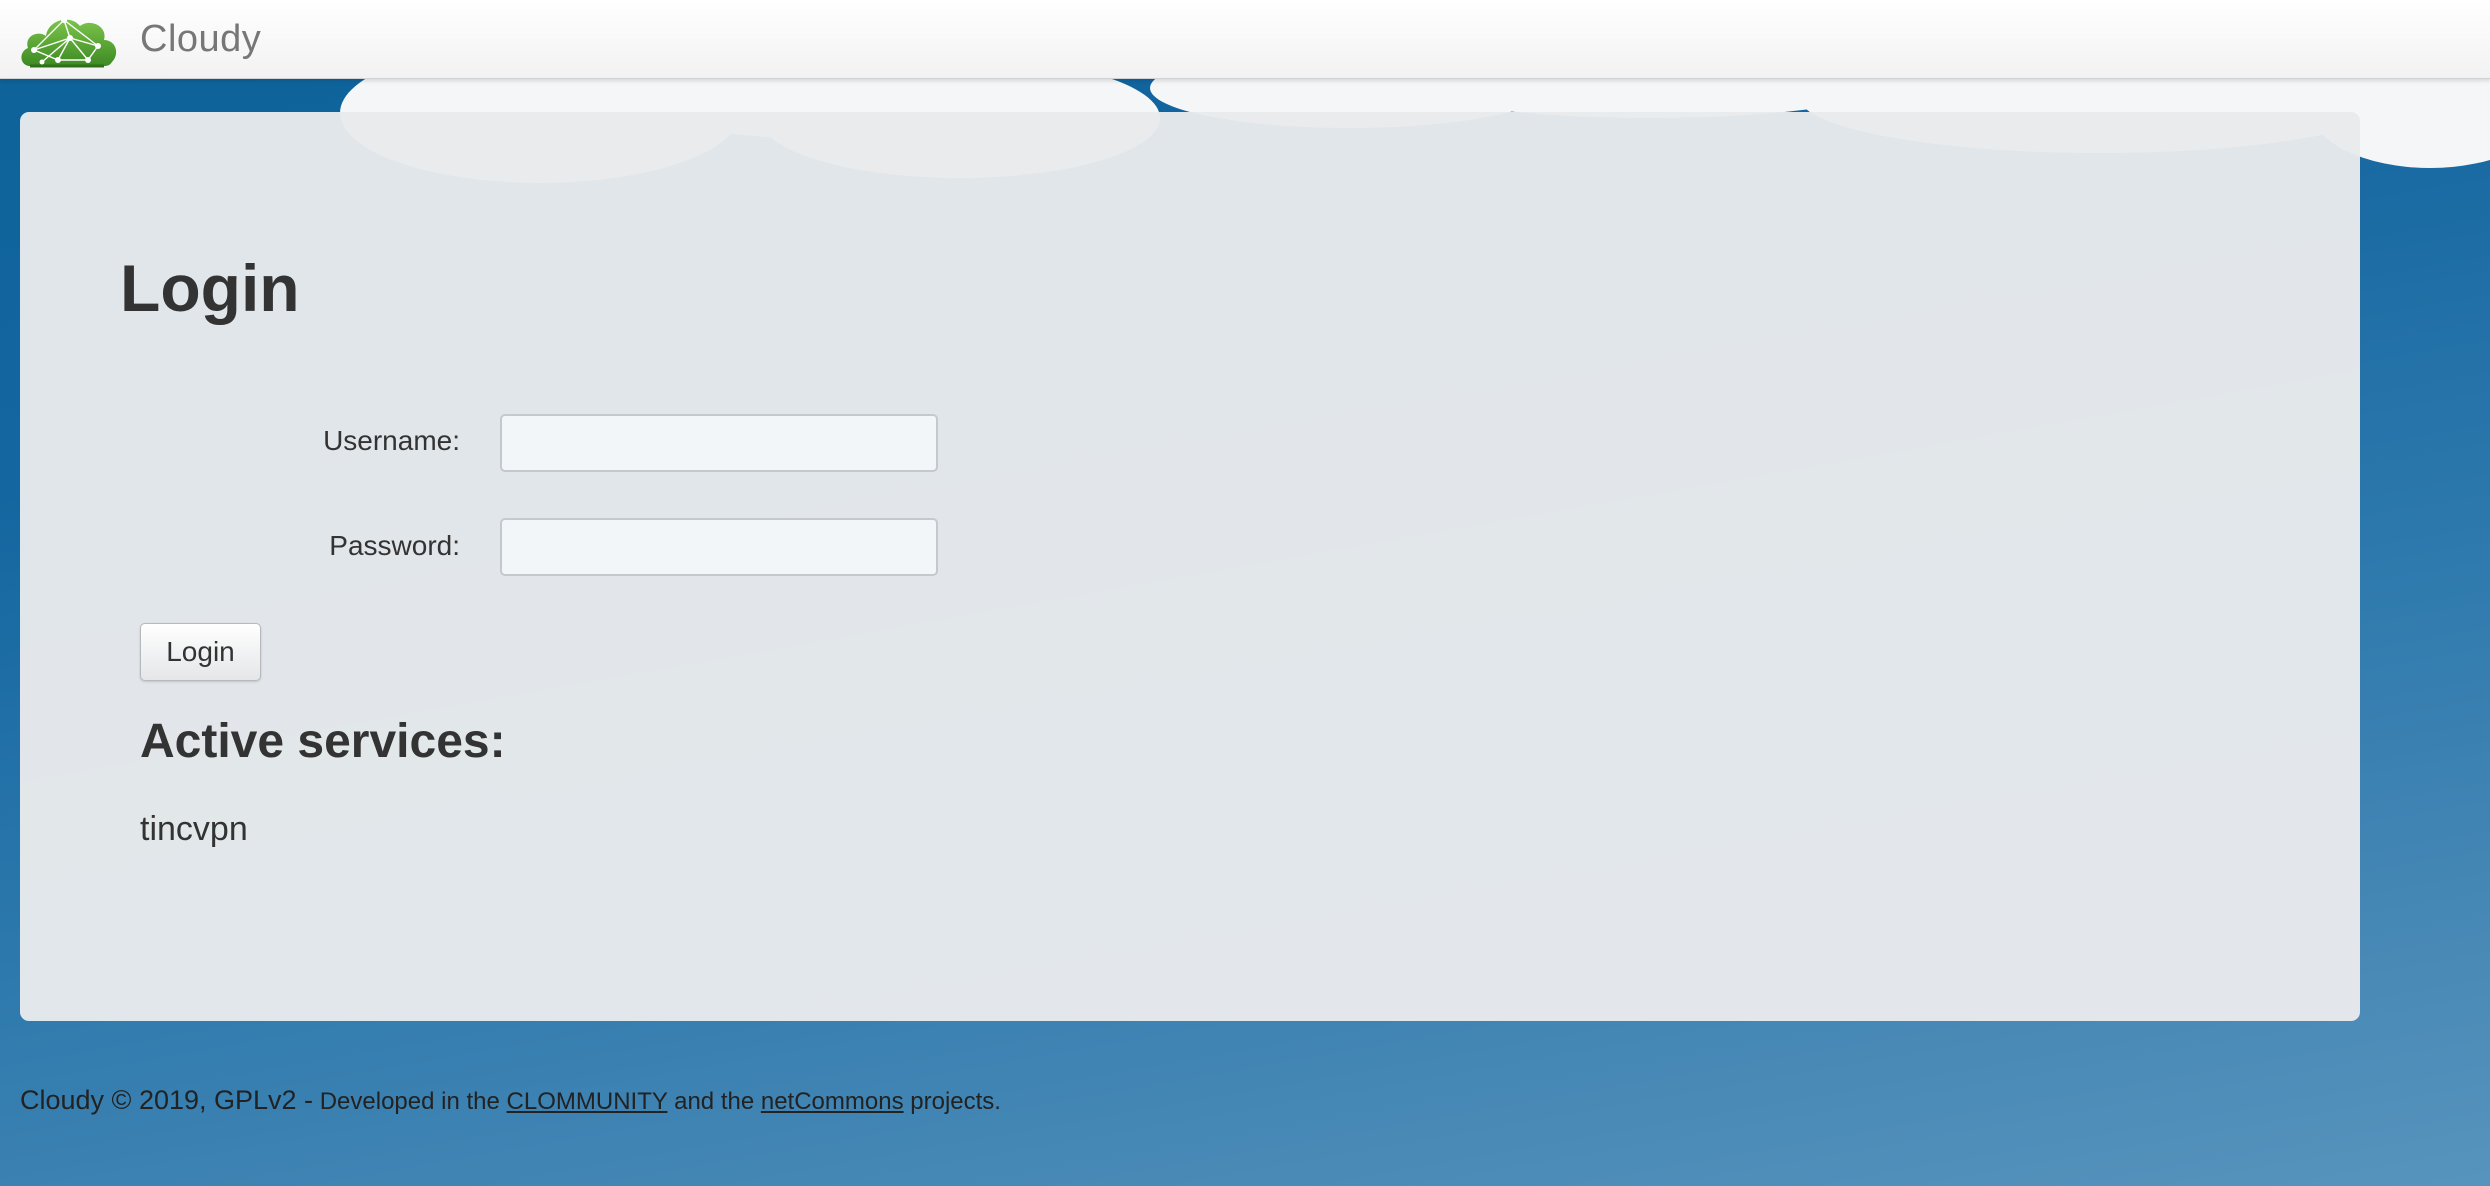 Image resolution: width=2490 pixels, height=1186 pixels. Describe the element at coordinates (587, 1101) in the screenshot. I see `clommunity-link: CLOMMUNITY` at that location.